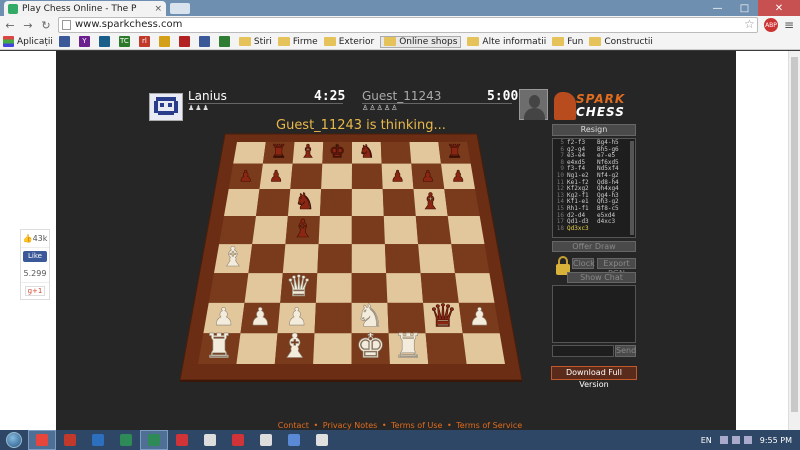 This screenshot has height=450, width=800. Describe the element at coordinates (616, 268) in the screenshot. I see `export-pgn-button: Export PGN` at that location.